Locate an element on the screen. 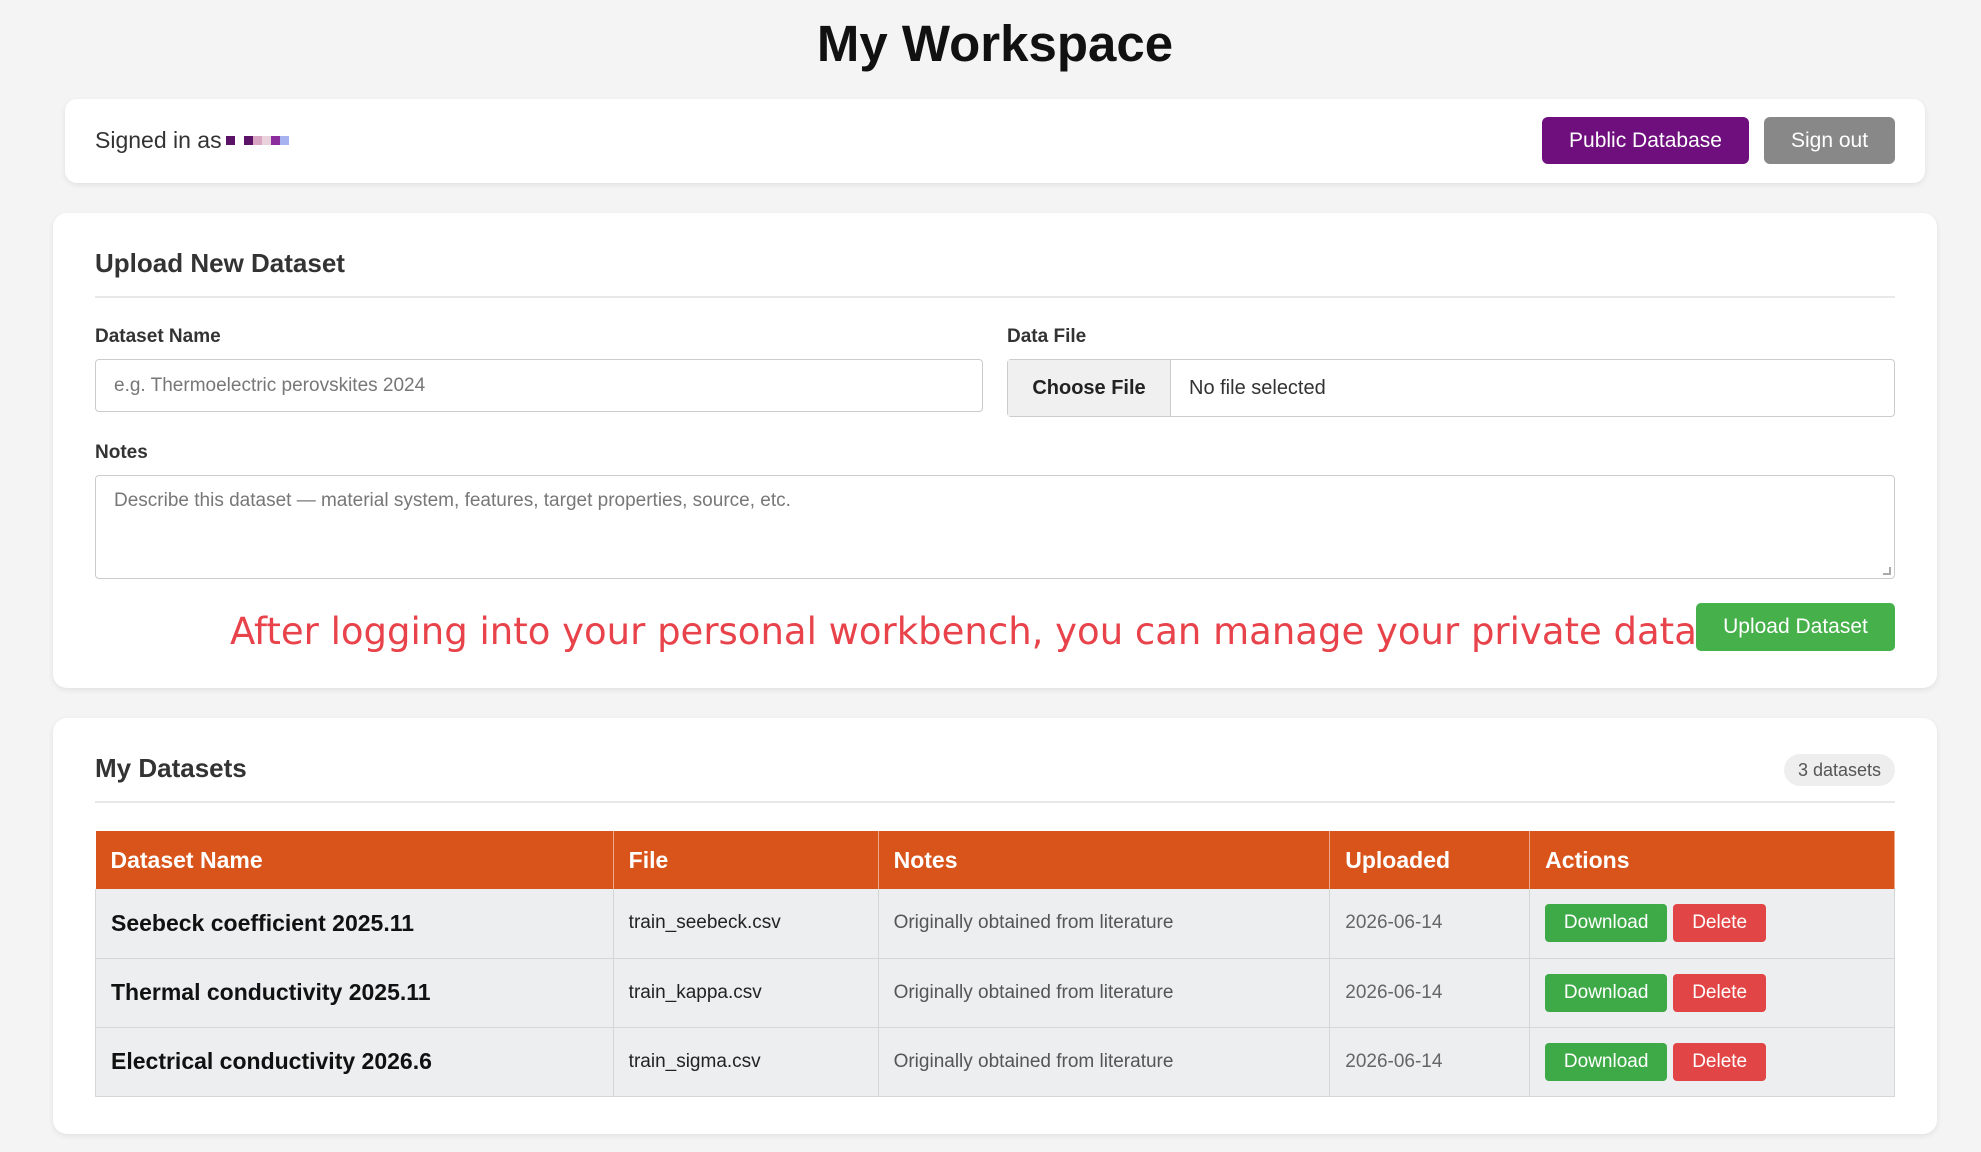 The width and height of the screenshot is (1981, 1152). column-header: Notes is located at coordinates (1104, 860).